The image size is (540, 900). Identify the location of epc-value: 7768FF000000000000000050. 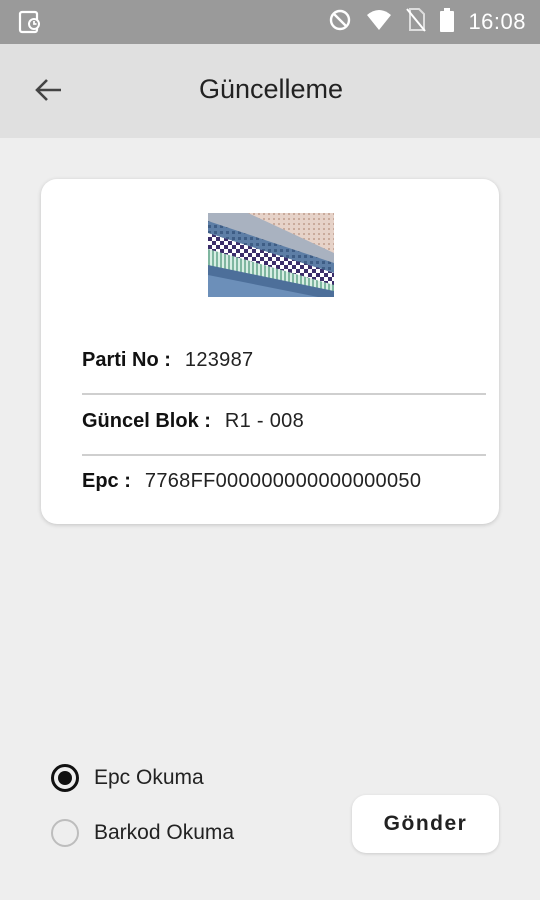
(283, 481).